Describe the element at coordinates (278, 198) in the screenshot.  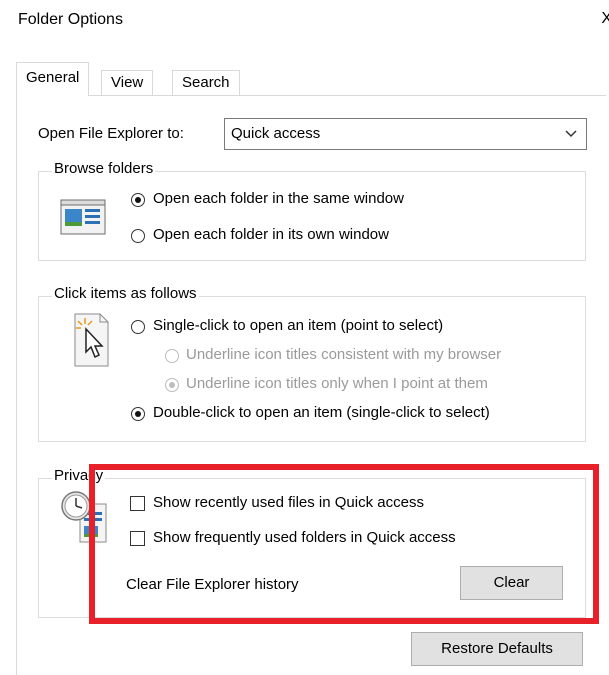
I see `same-window-label: Open each folder in the same window` at that location.